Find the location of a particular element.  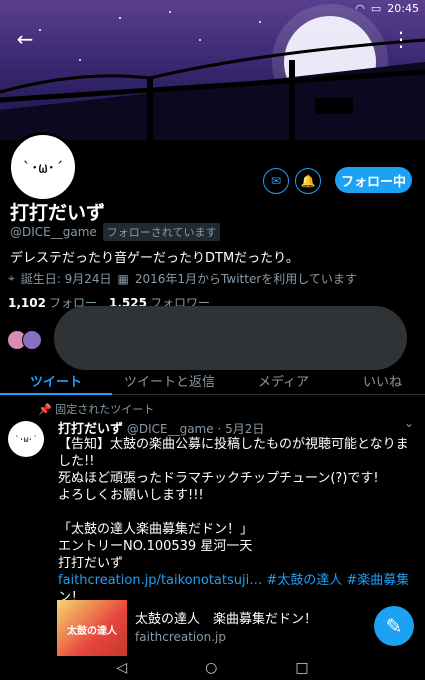

compose-tweet-button: ✎ is located at coordinates (394, 626).